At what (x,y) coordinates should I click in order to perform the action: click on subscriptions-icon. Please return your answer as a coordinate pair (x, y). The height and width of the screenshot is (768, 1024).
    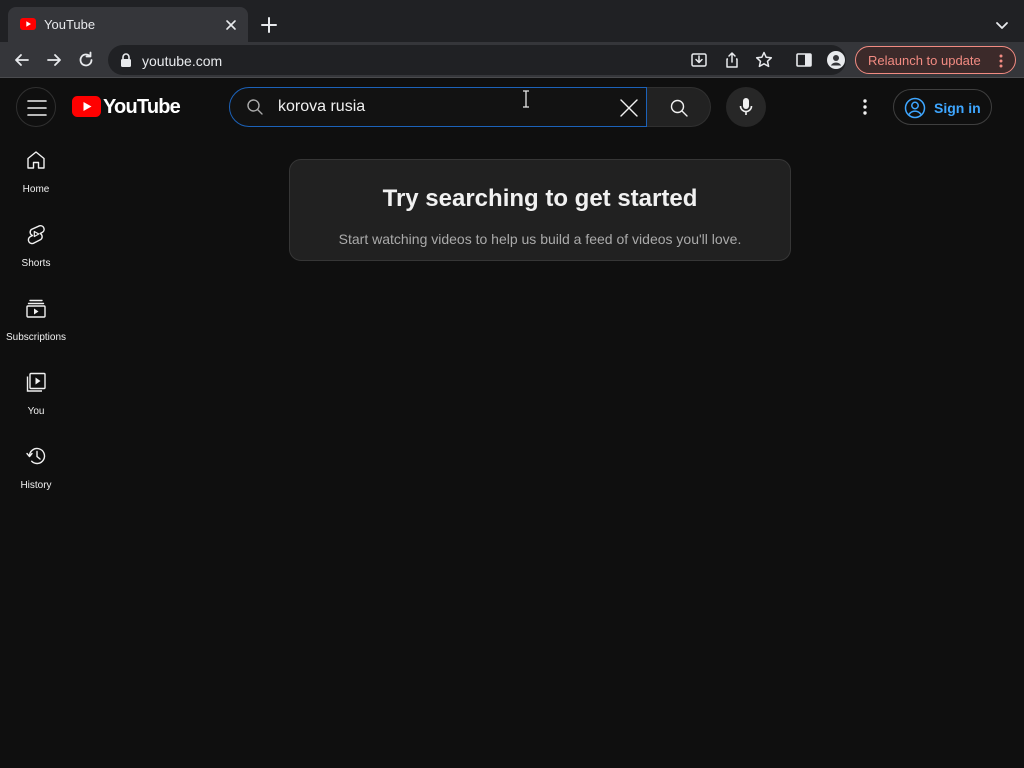
    Looking at the image, I should click on (36, 308).